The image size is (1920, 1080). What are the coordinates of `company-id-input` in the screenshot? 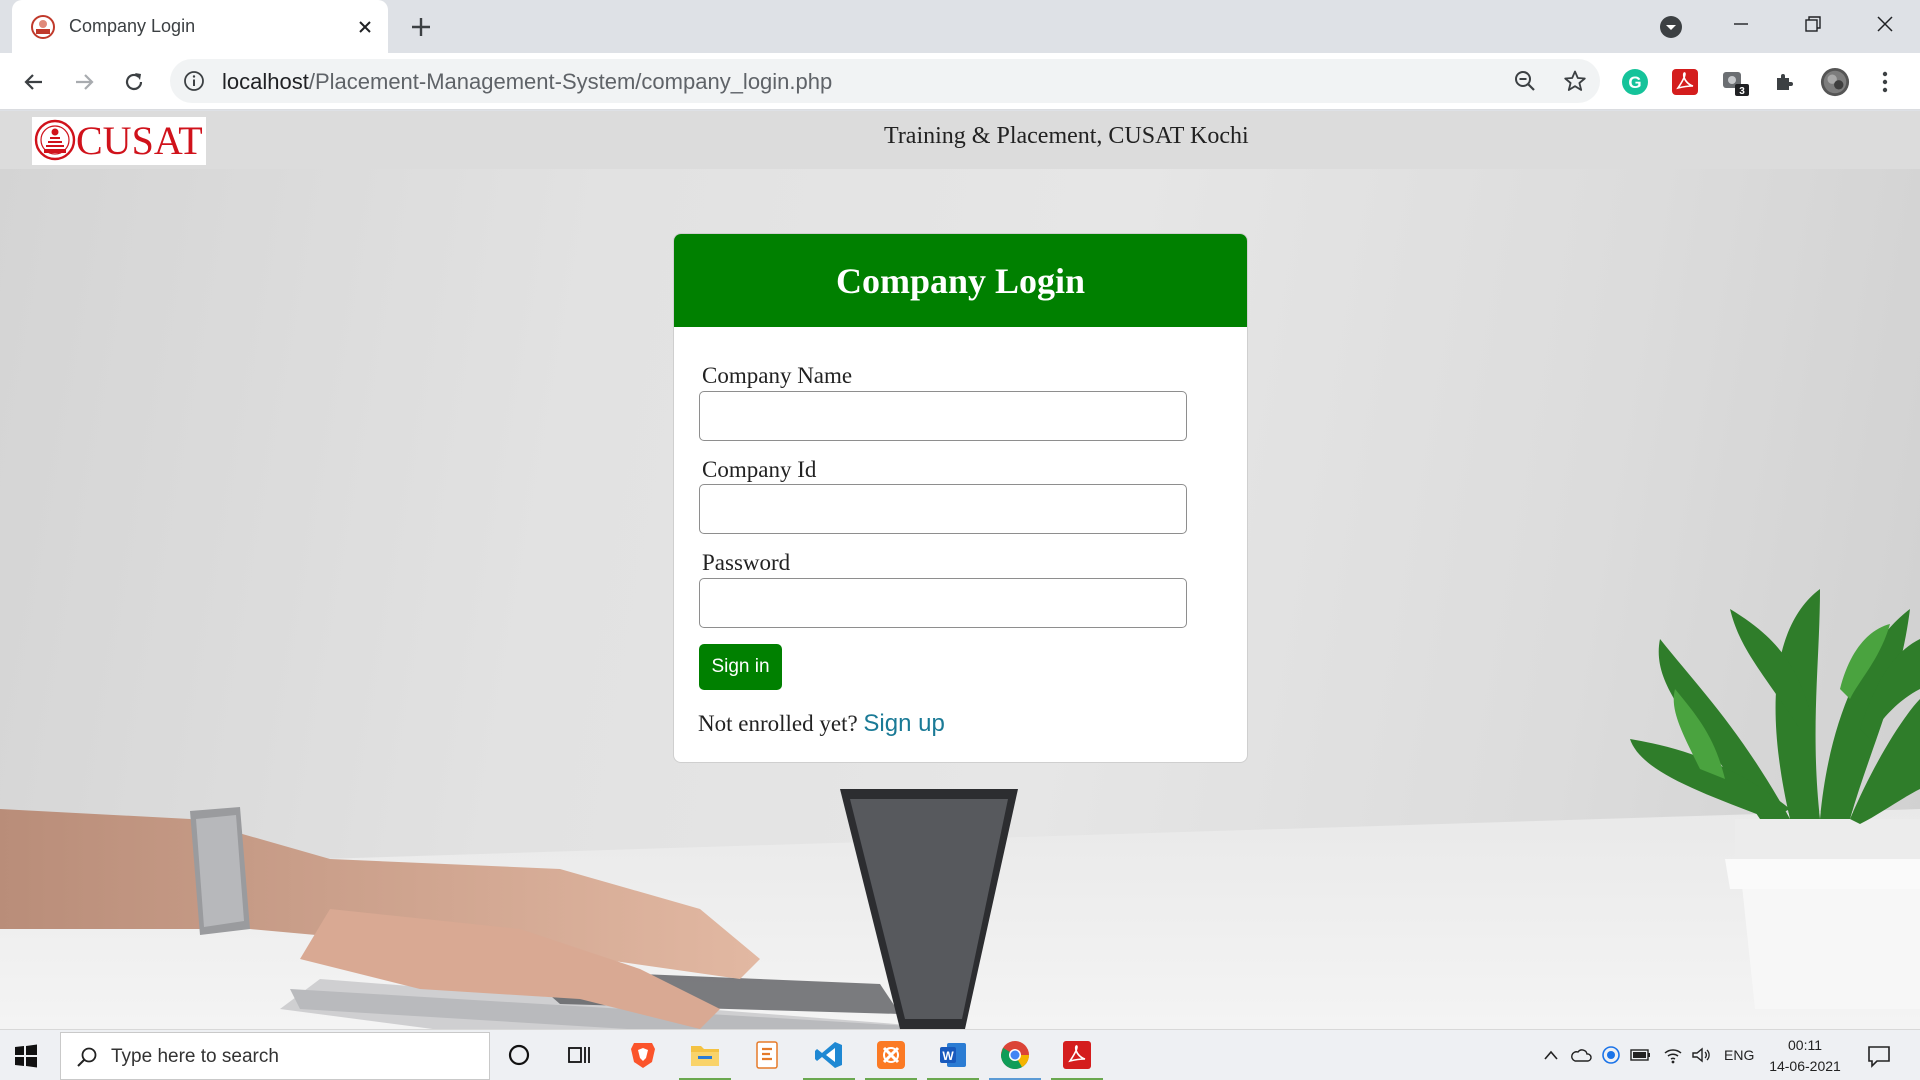 It's located at (943, 509).